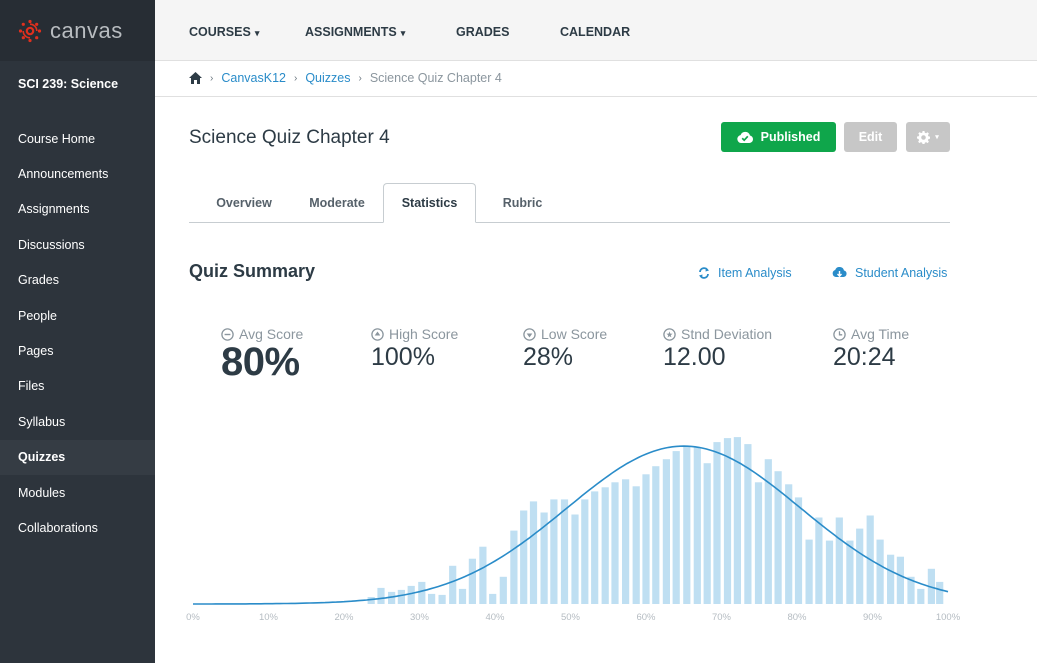 Image resolution: width=1037 pixels, height=663 pixels. What do you see at coordinates (755, 273) in the screenshot?
I see `item-analysis-label: Item Analysis` at bounding box center [755, 273].